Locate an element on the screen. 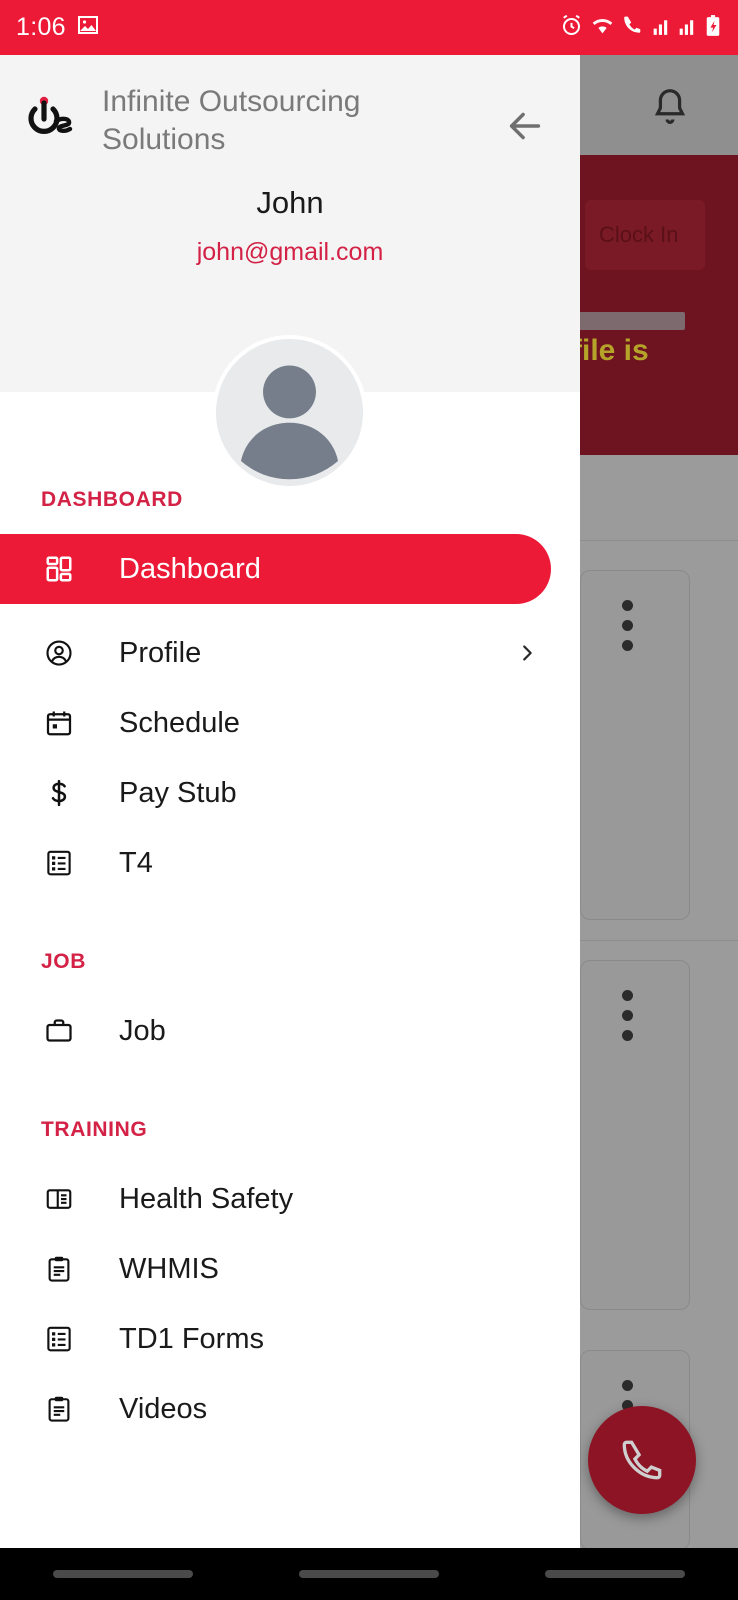 This screenshot has height=1600, width=738. status-bar-right is located at coordinates (640, 28).